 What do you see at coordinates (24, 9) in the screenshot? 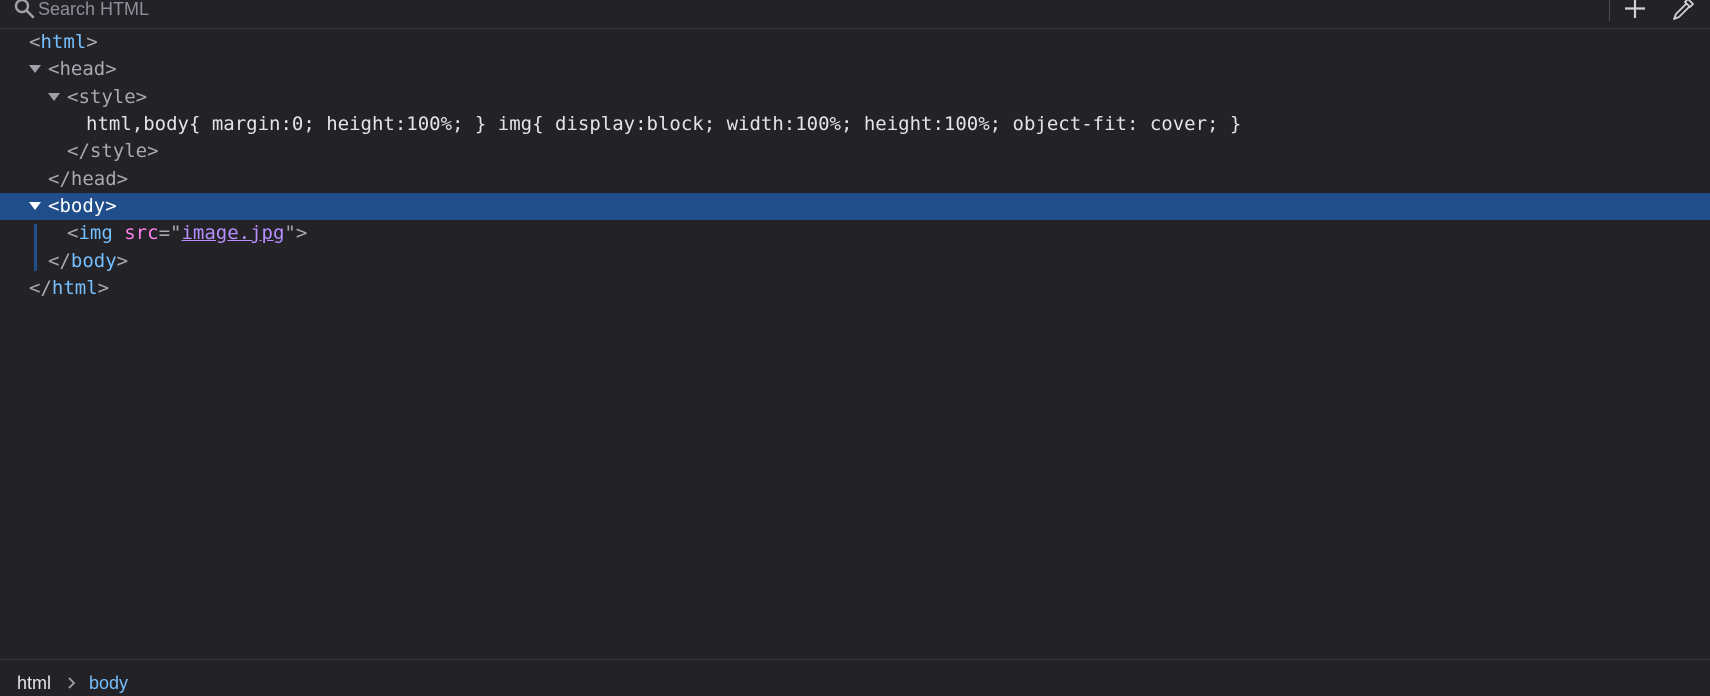
I see `search-icon` at bounding box center [24, 9].